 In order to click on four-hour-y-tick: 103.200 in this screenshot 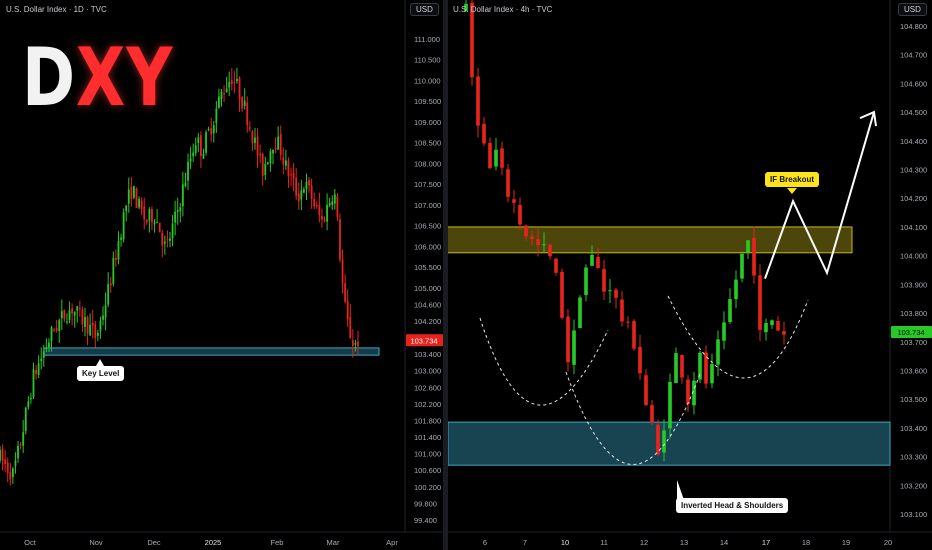, I will do `click(913, 485)`.